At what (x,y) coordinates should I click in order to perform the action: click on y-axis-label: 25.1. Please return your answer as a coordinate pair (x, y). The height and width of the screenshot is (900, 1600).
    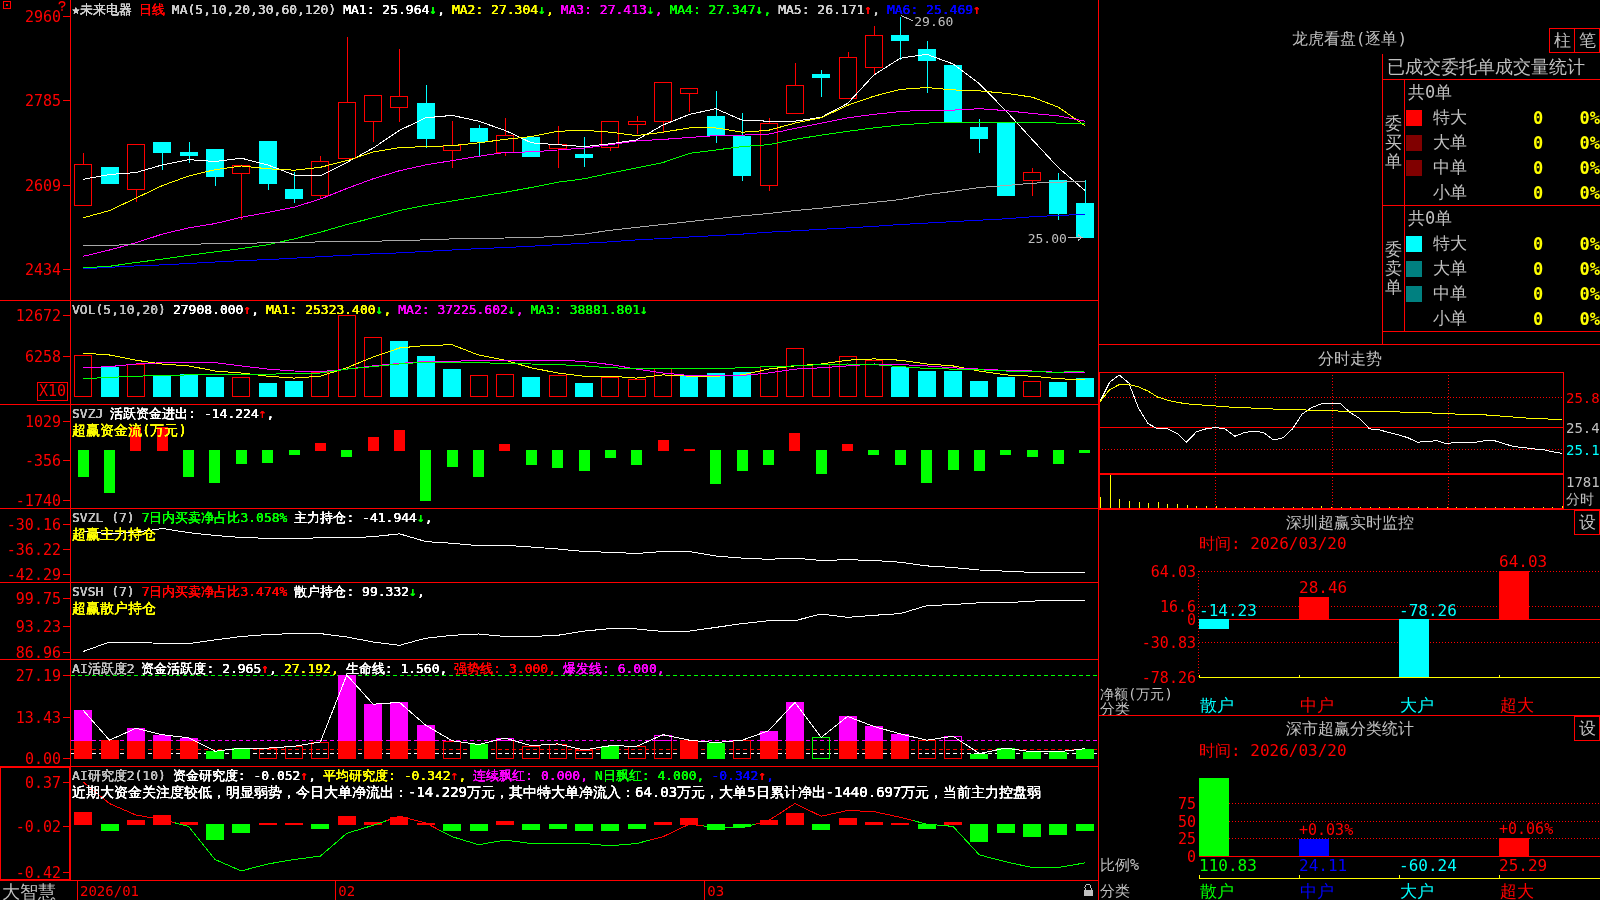
    Looking at the image, I should click on (1583, 449).